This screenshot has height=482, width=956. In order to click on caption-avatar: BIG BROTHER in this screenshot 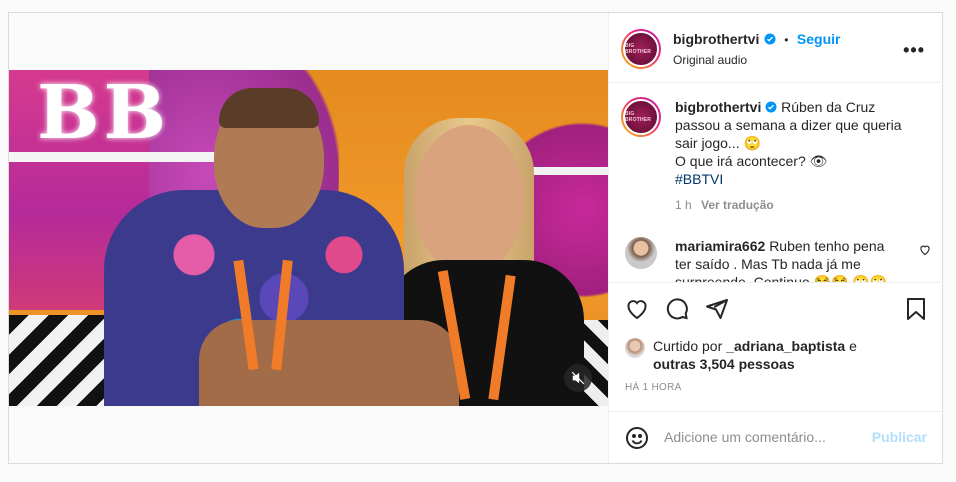, I will do `click(641, 117)`.